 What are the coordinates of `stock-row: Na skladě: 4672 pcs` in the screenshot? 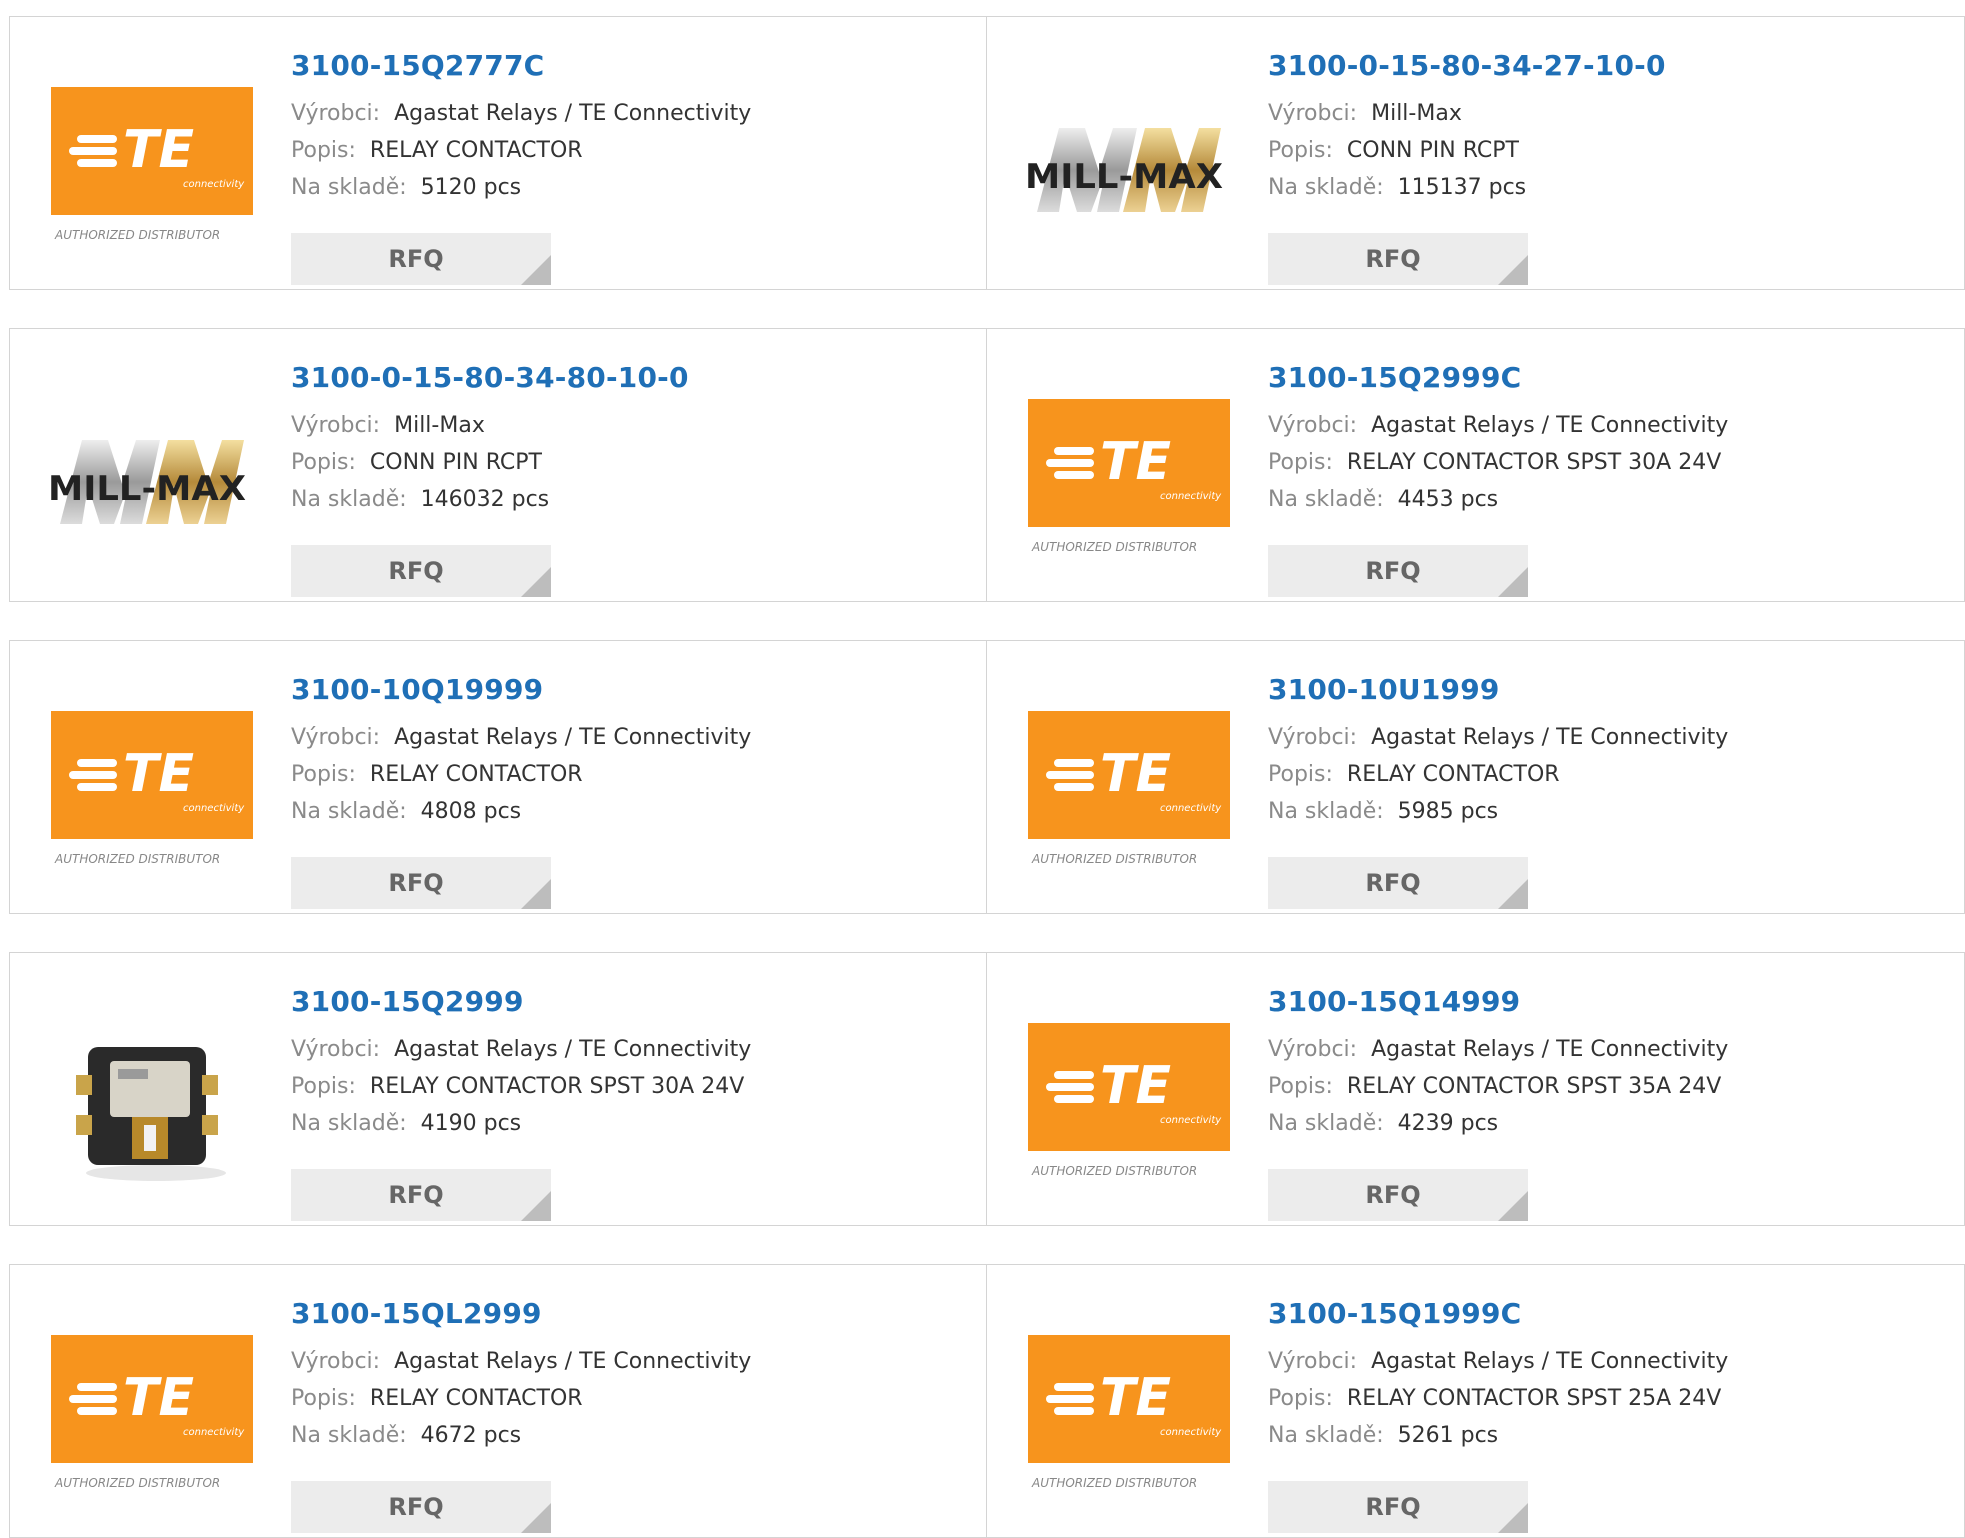 It's located at (406, 1435).